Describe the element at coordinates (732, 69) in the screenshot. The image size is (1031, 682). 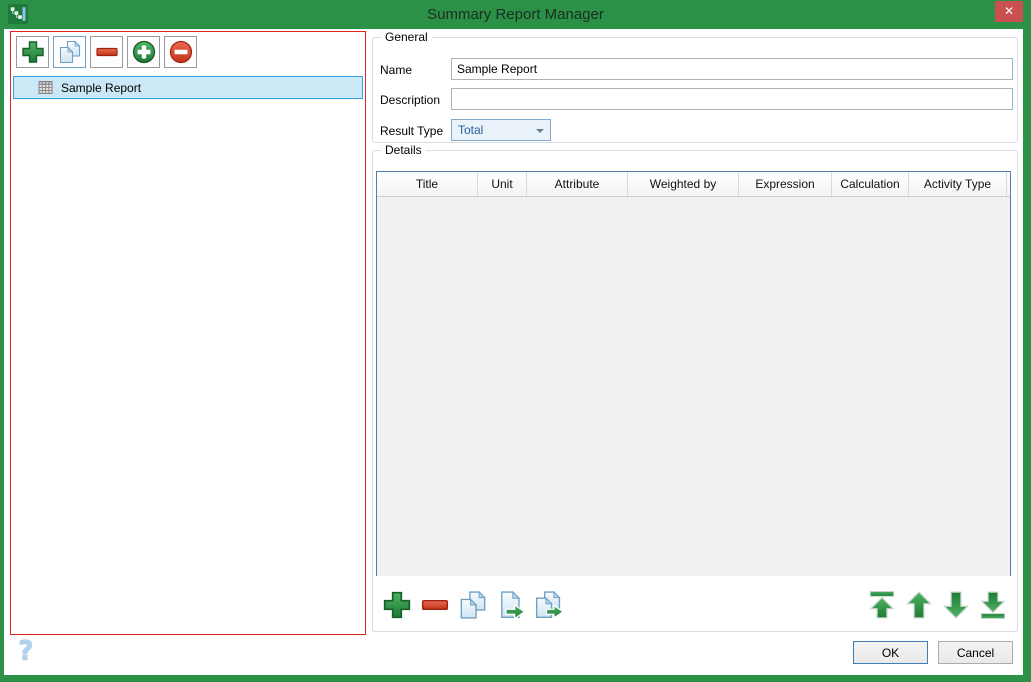
I see `name-input` at that location.